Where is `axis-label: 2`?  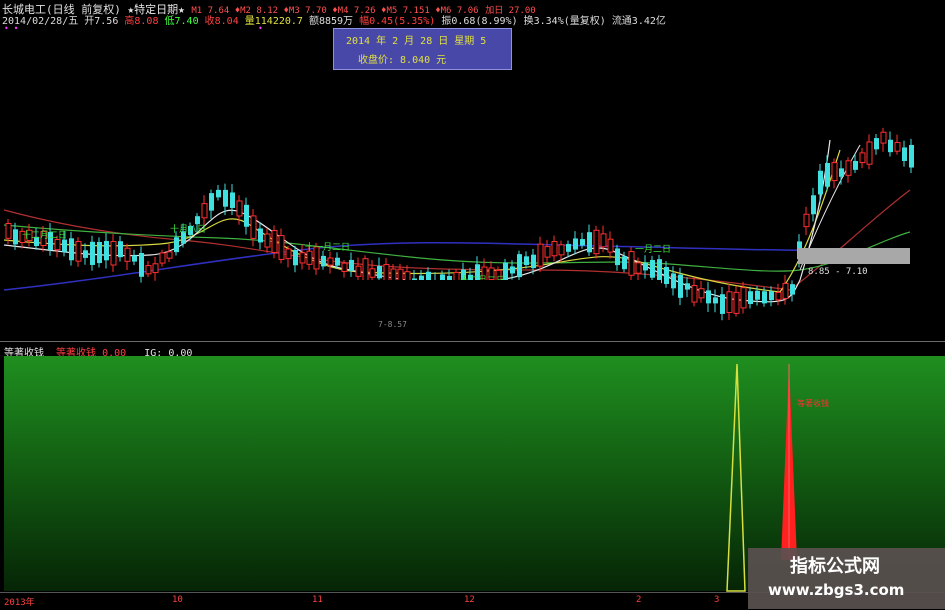
axis-label: 2 is located at coordinates (639, 600).